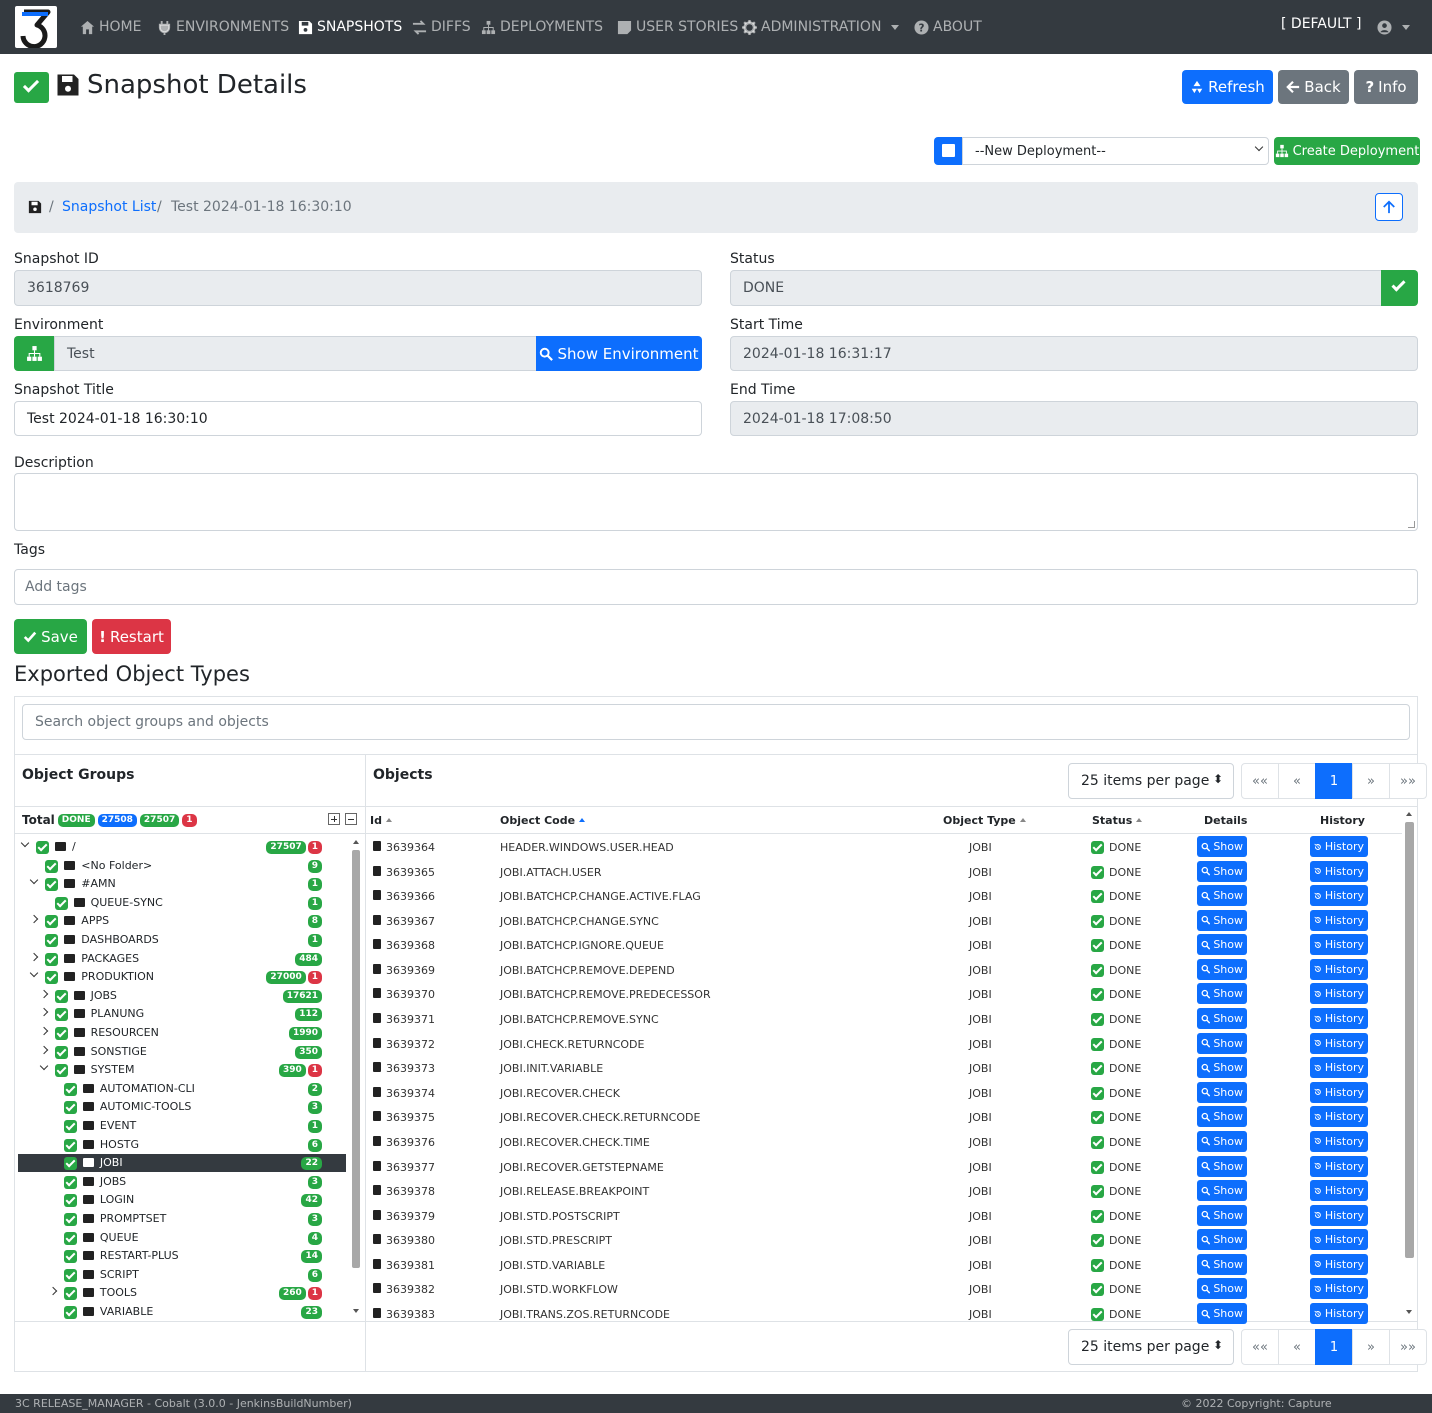 This screenshot has width=1432, height=1413. What do you see at coordinates (182, 903) in the screenshot?
I see `tree-node: QUEUE-SYNC 1` at bounding box center [182, 903].